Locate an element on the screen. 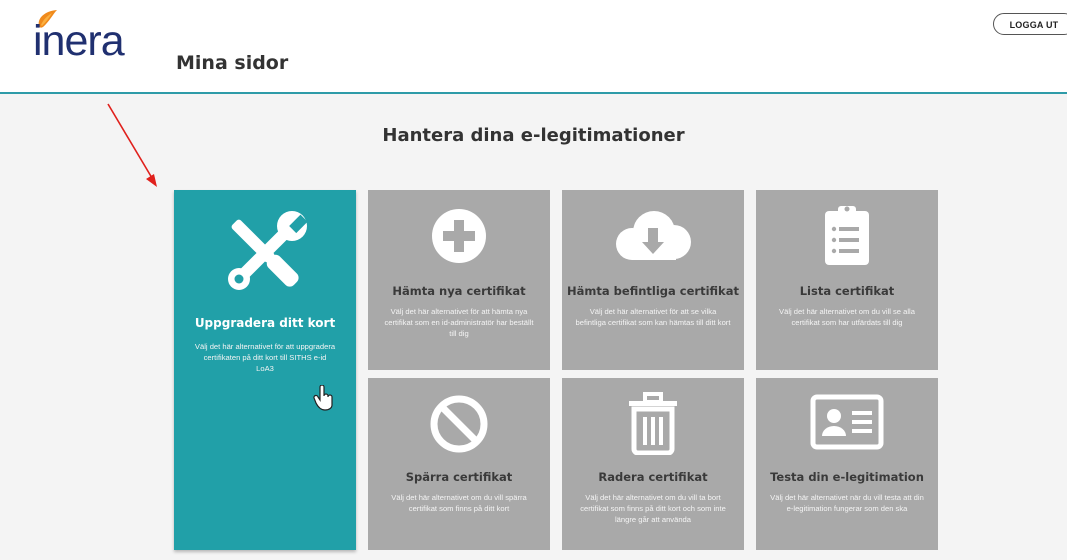 The height and width of the screenshot is (560, 1067). logo-text: inera is located at coordinates (79, 41).